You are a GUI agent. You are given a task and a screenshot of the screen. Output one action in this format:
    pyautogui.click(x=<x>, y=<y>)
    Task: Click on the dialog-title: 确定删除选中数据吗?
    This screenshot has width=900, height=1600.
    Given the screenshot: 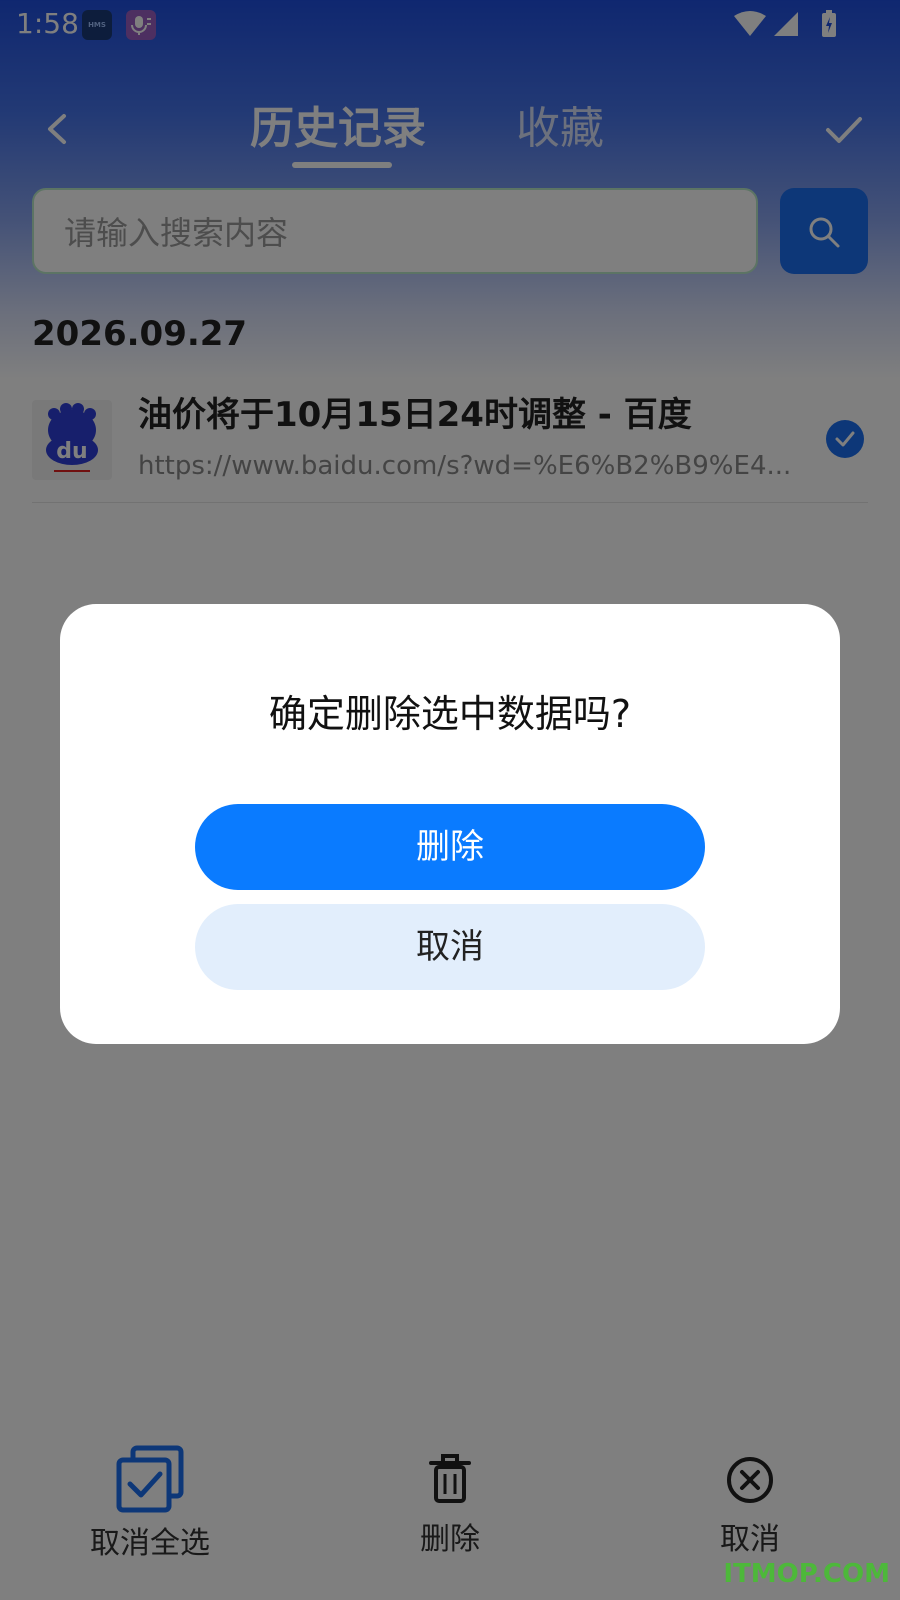 What is the action you would take?
    pyautogui.click(x=450, y=714)
    